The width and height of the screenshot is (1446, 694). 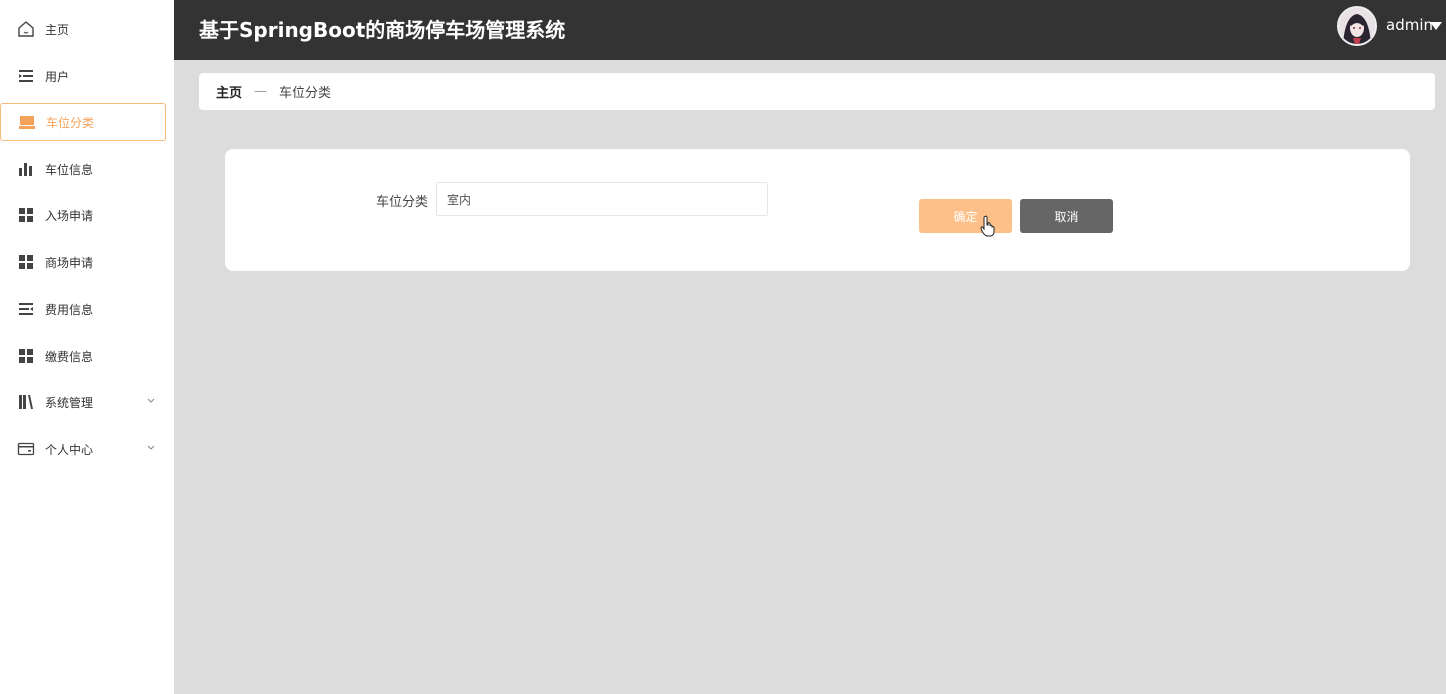 I want to click on sidebar-item-parking-info: 车位信息, so click(x=83, y=169).